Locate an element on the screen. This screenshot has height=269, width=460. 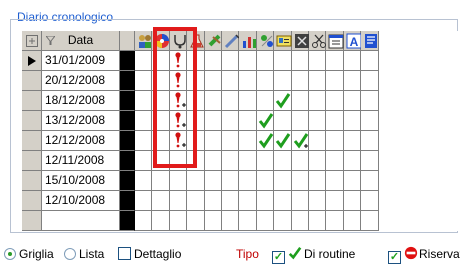
table-row: 12/11/2008 is located at coordinates (241, 161).